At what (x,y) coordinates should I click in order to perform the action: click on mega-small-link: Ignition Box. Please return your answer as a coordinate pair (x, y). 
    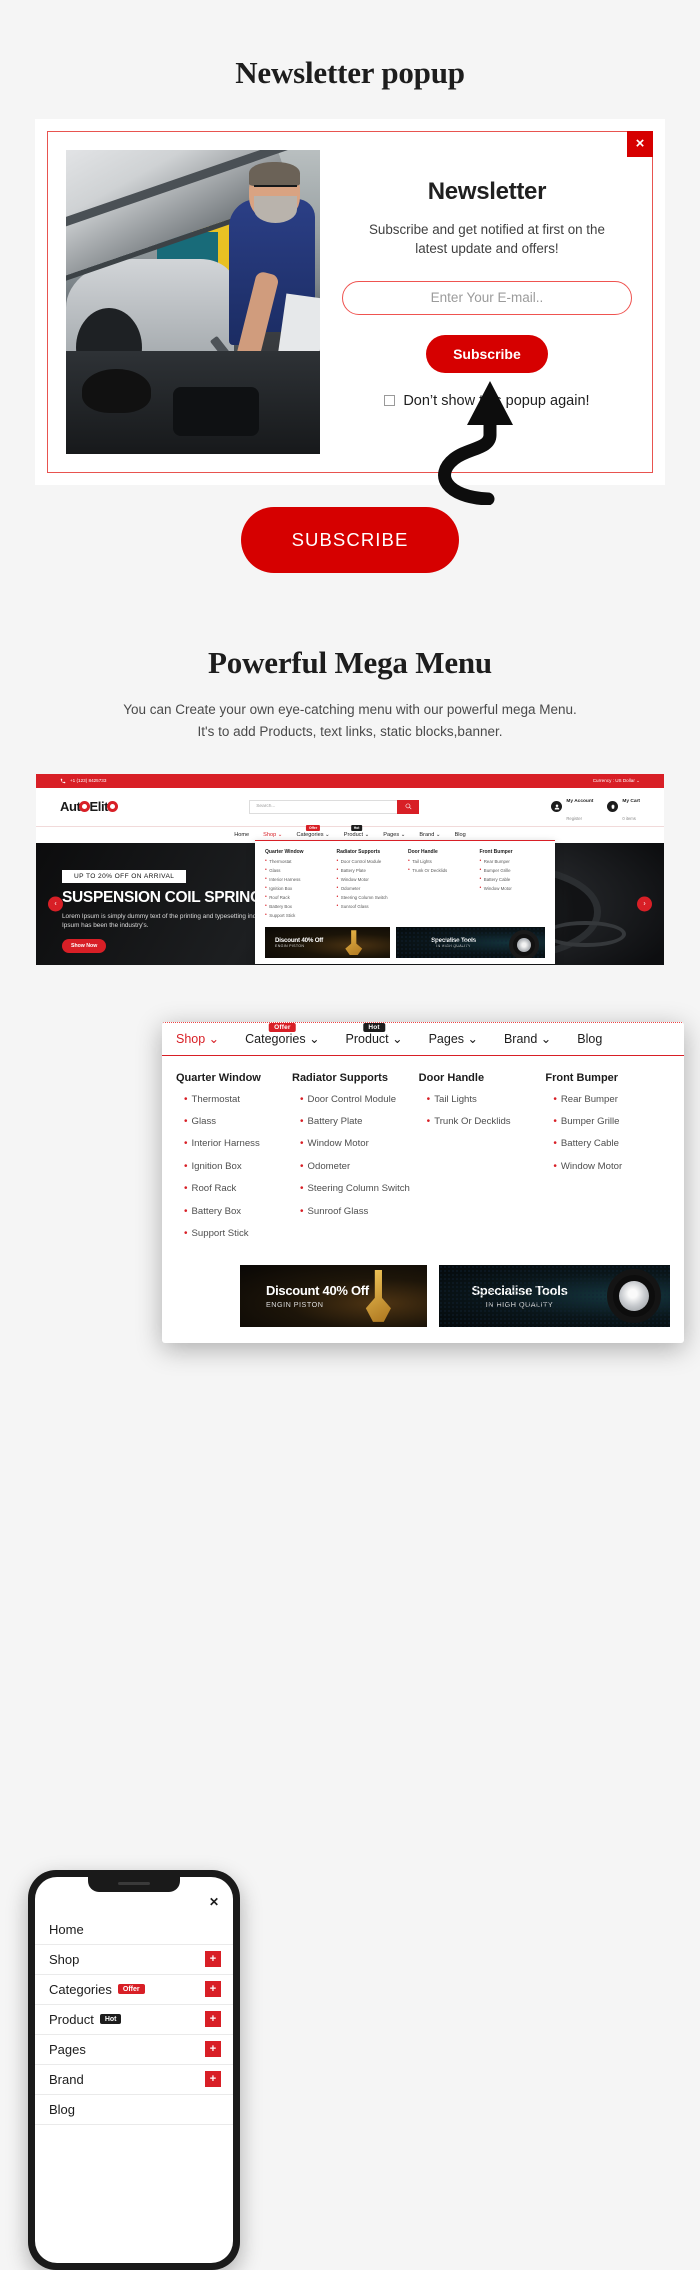
    Looking at the image, I should click on (298, 889).